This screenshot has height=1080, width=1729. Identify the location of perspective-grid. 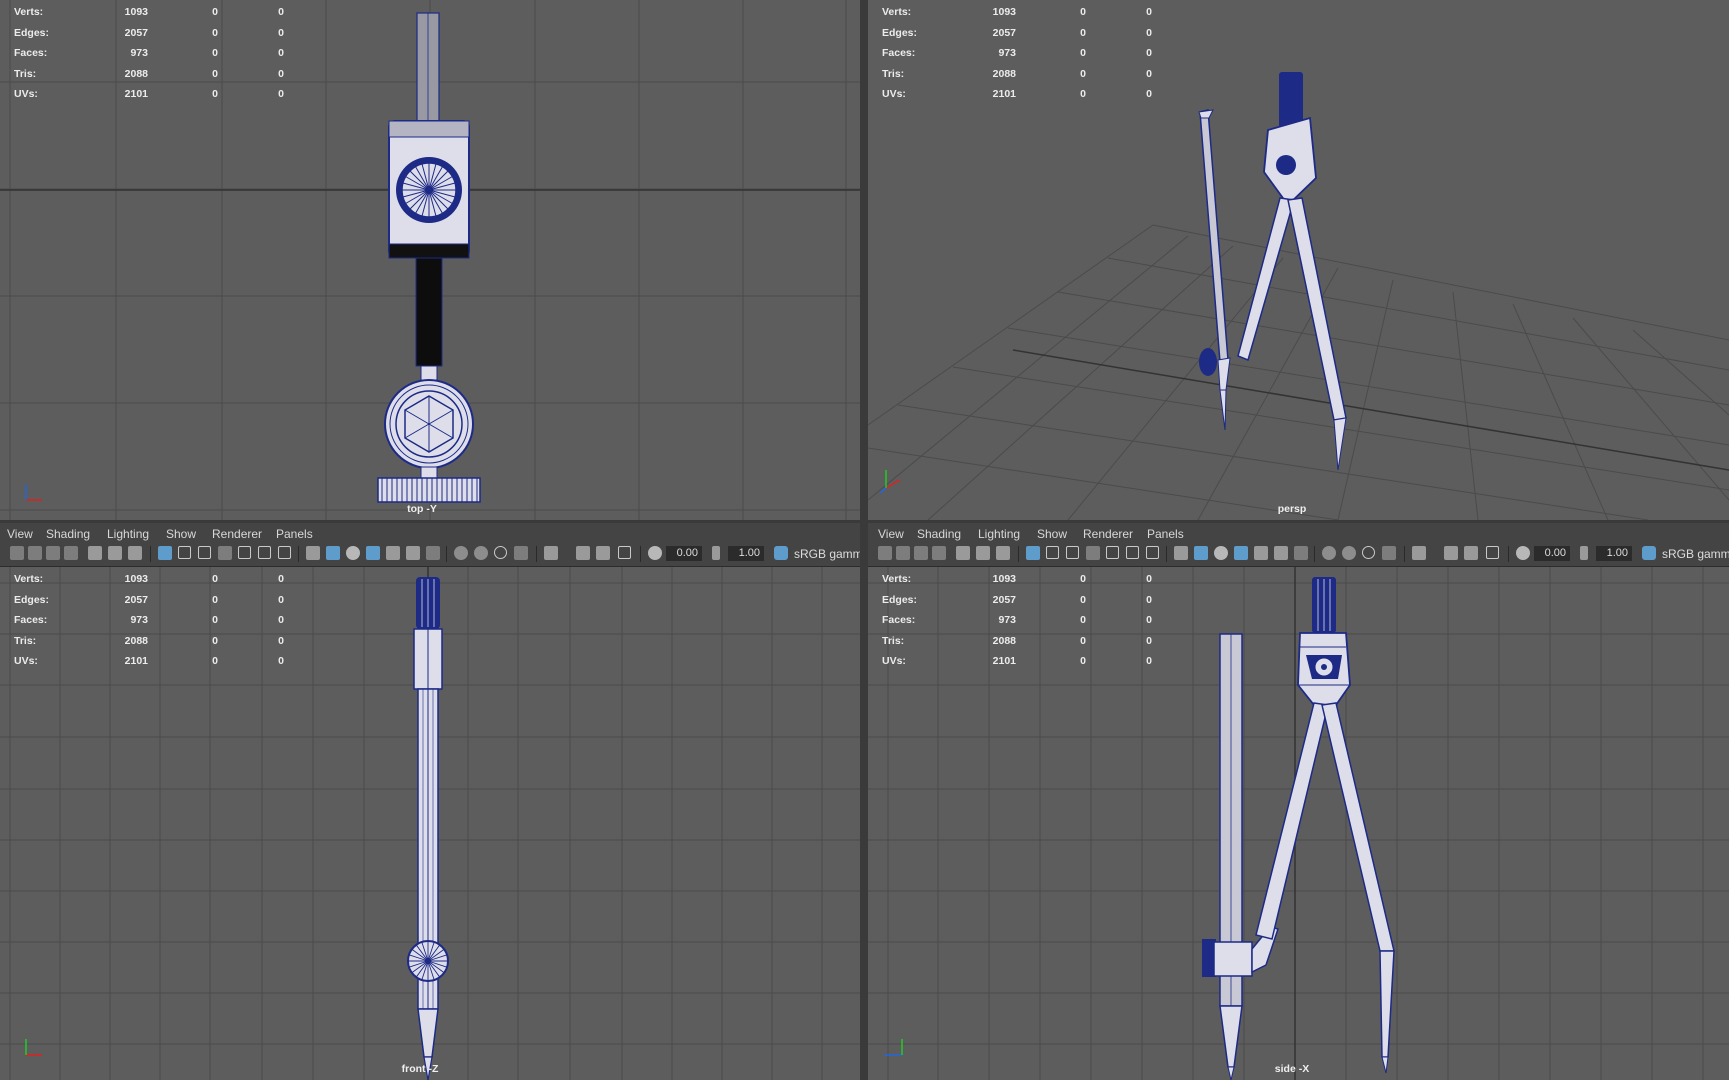
(1298, 372).